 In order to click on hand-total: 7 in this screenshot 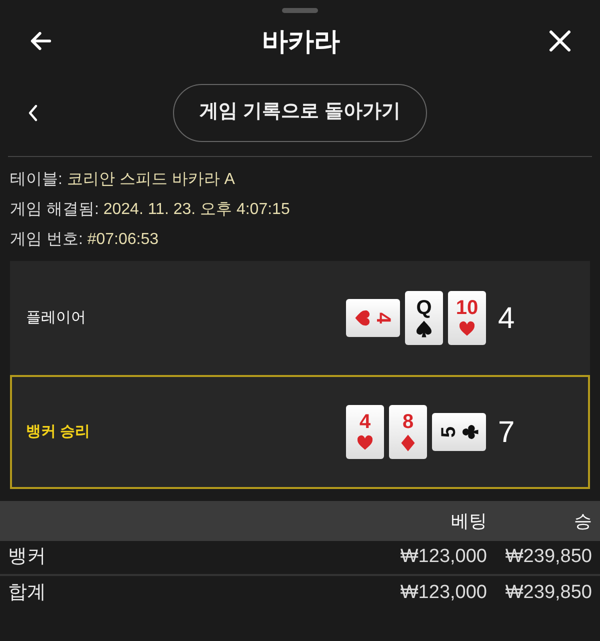, I will do `click(507, 432)`.